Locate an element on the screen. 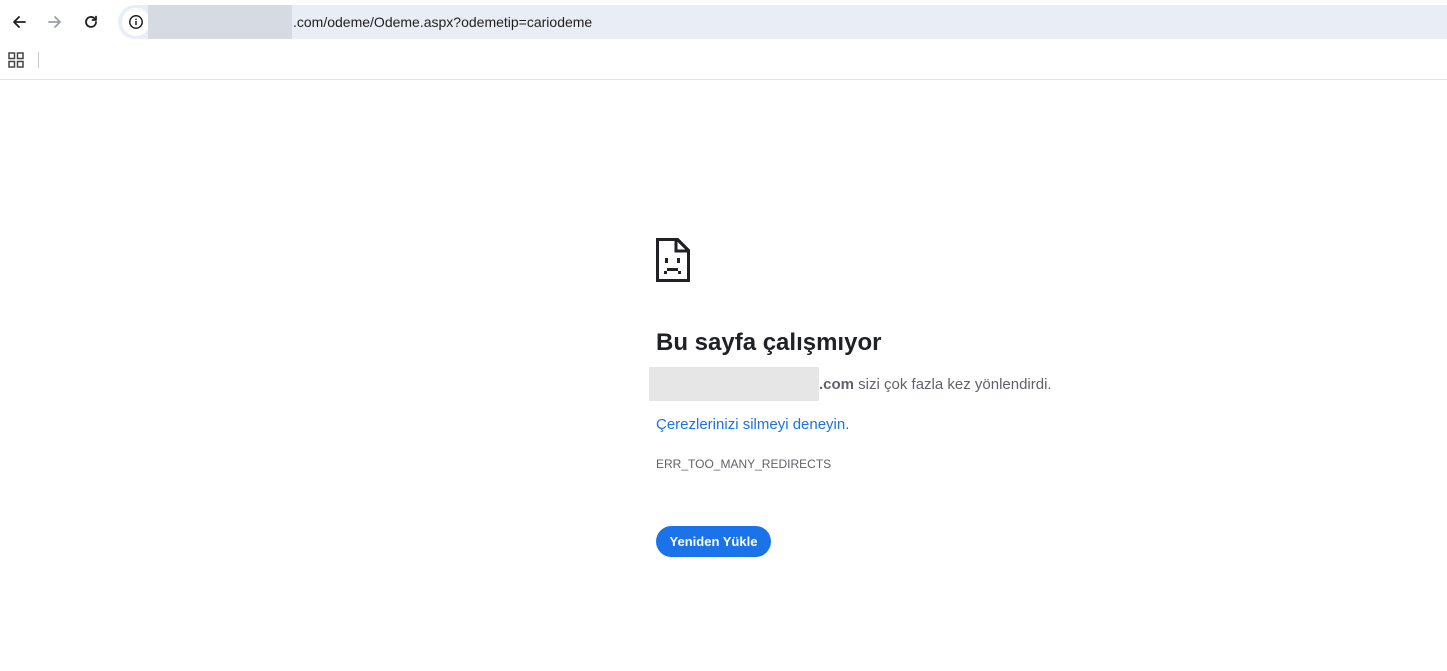  clear-cookies-link: Çerezlerinizi silmeyi deneyin is located at coordinates (750, 424).